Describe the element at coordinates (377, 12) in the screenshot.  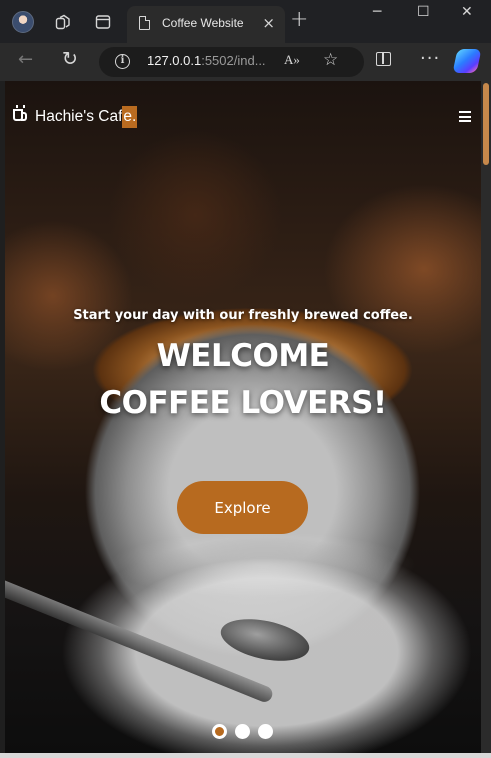
I see `minimize-icon: ─` at that location.